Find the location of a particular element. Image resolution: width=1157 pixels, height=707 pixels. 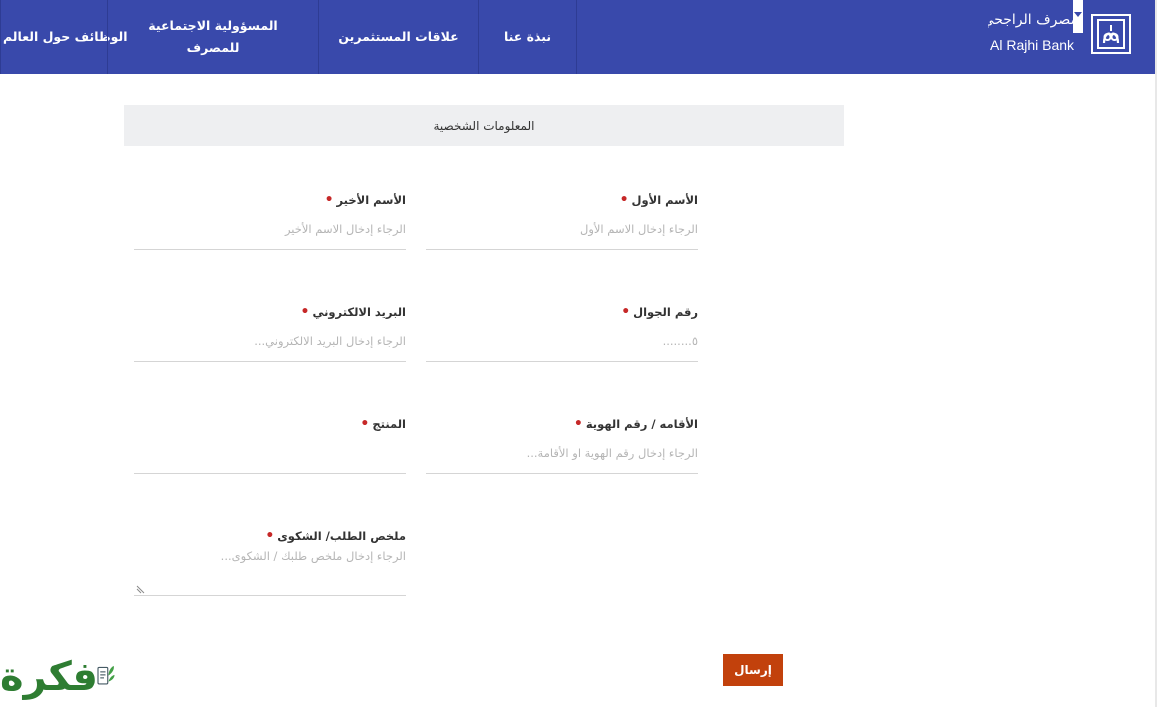

nav-about-label: نبذة عنا is located at coordinates (527, 36).